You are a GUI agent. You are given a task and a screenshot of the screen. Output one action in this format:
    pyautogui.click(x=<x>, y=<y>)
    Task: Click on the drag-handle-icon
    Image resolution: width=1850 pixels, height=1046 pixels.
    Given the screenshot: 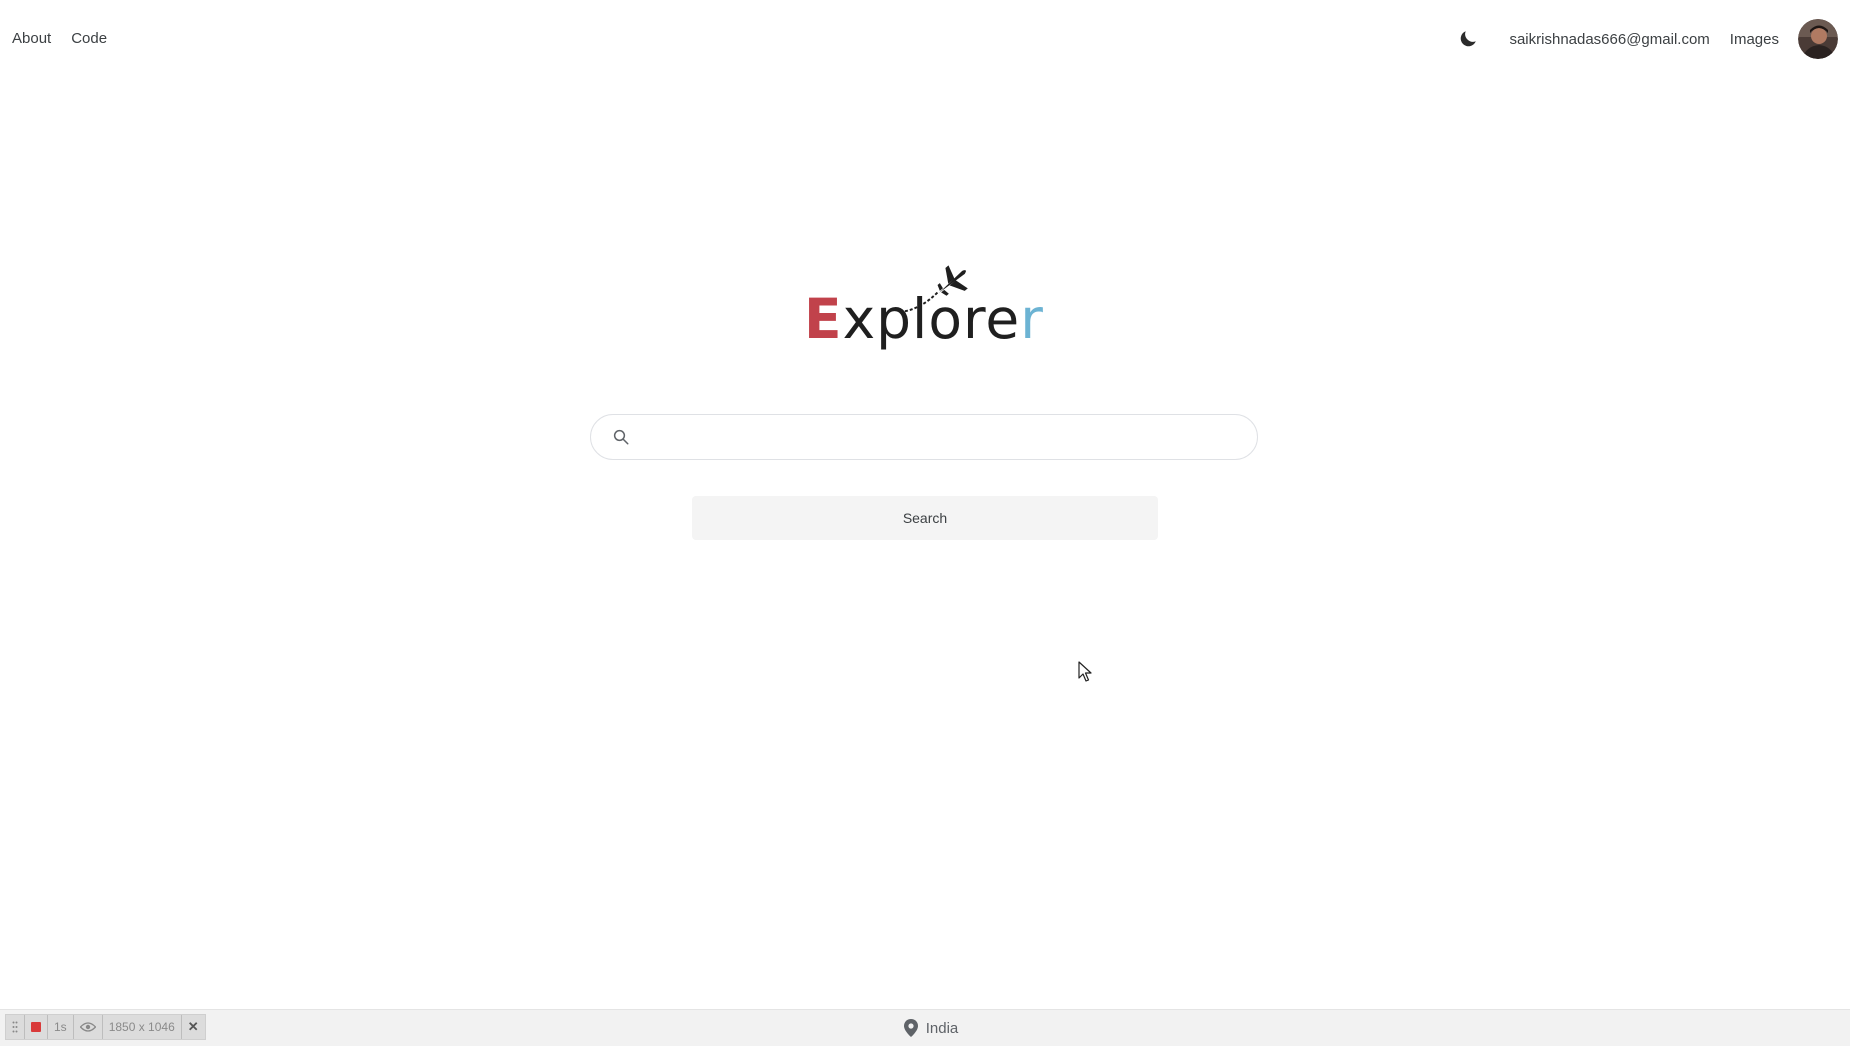 What is the action you would take?
    pyautogui.click(x=15, y=1027)
    